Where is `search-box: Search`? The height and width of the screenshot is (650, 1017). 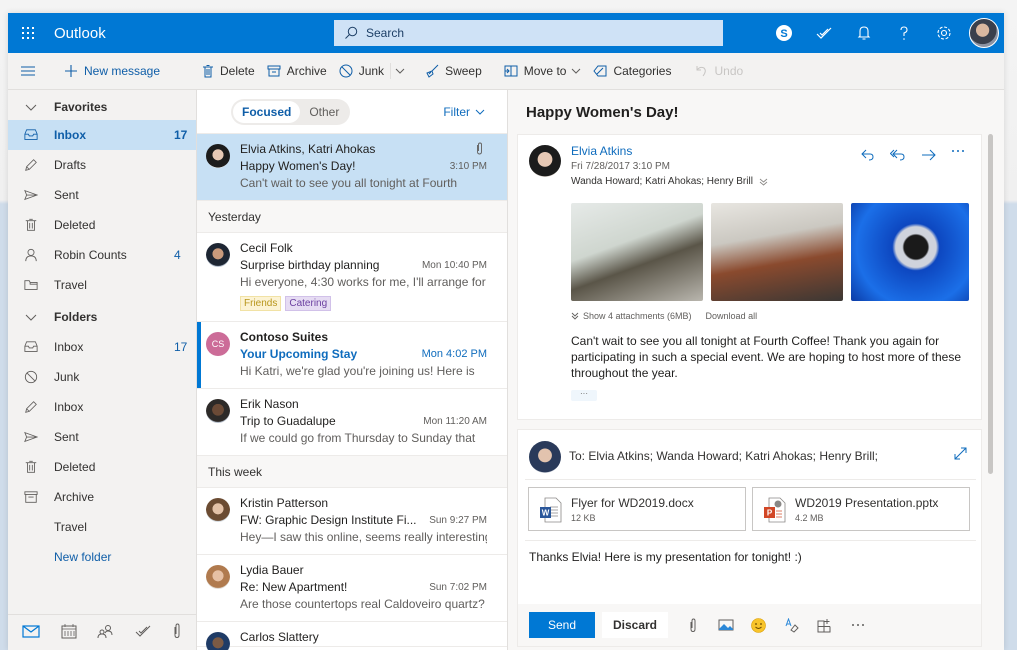 search-box: Search is located at coordinates (528, 33).